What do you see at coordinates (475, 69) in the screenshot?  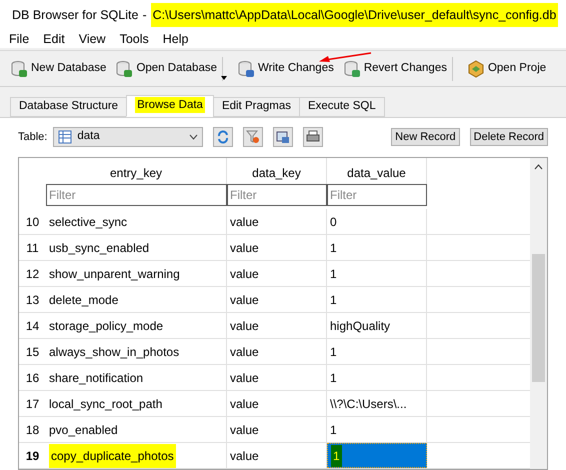 I see `cube-icon` at bounding box center [475, 69].